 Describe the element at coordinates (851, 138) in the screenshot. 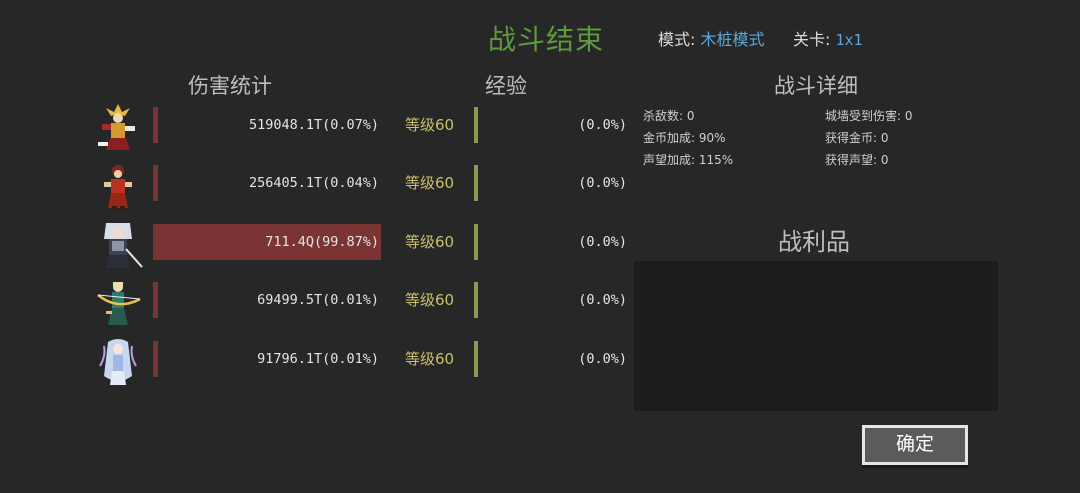

I see `gold-gained-label: 获得金币:` at that location.